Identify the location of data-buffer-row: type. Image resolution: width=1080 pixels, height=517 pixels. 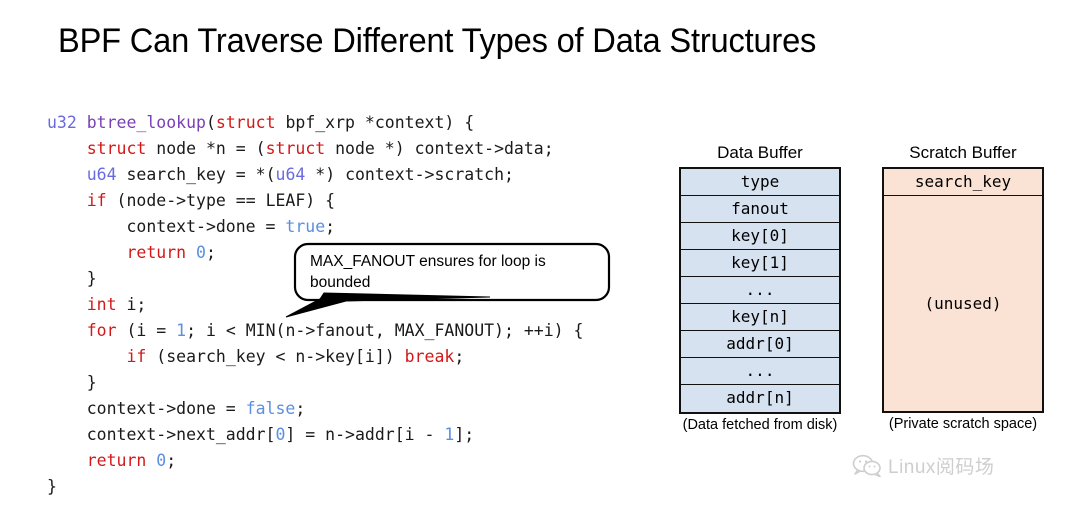
(760, 182).